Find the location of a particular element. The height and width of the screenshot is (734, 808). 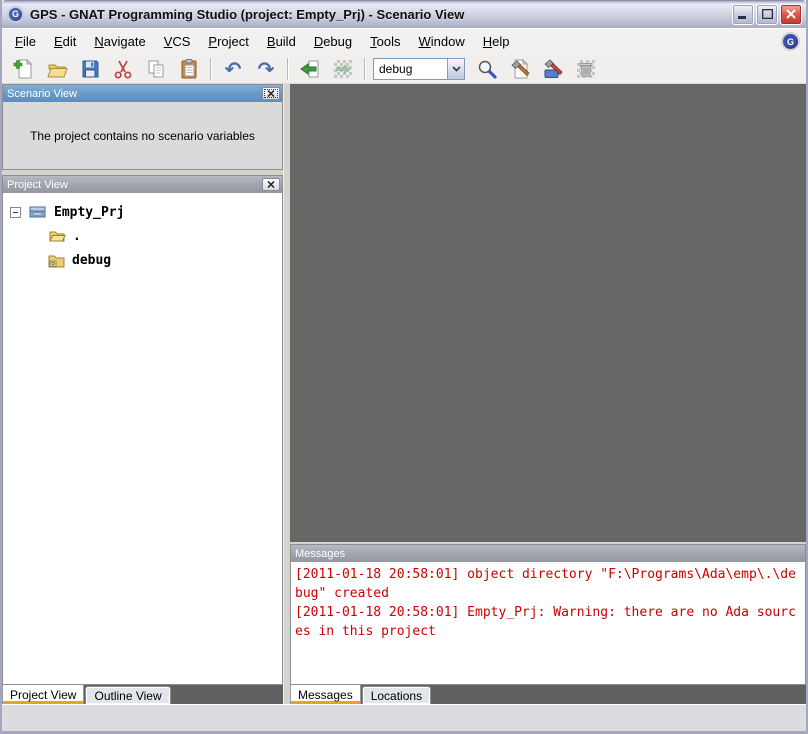

copy-button is located at coordinates (156, 69).